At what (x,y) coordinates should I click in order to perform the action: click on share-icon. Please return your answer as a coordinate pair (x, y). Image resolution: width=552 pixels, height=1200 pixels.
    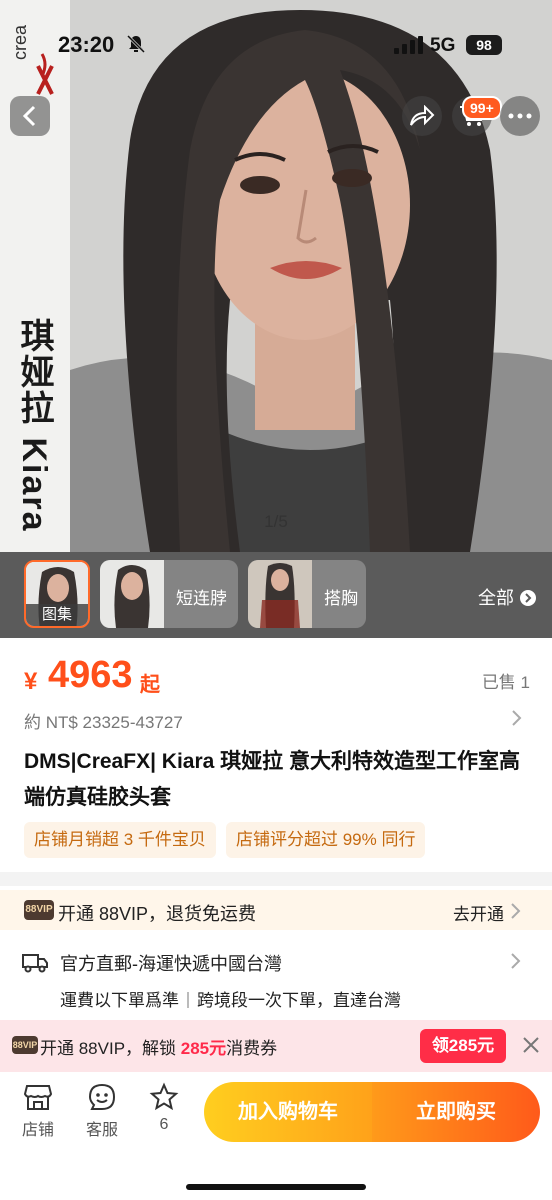
    Looking at the image, I should click on (422, 115).